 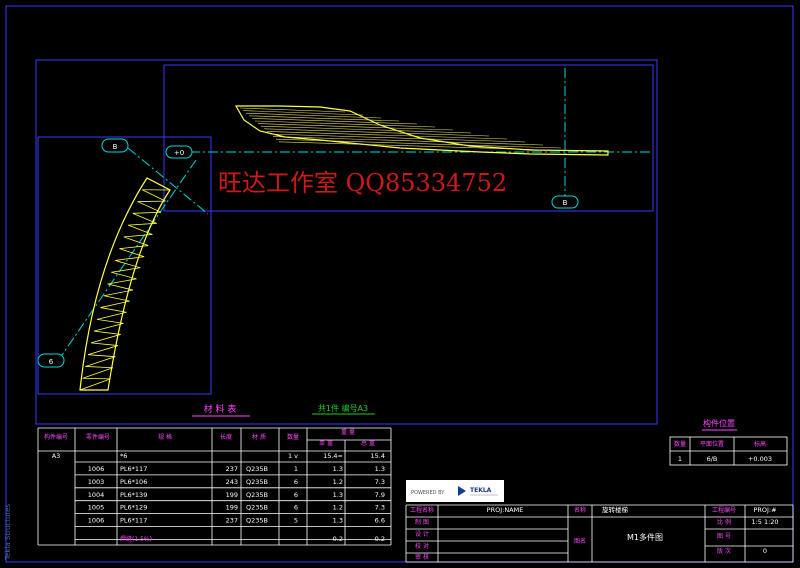 What do you see at coordinates (680, 444) in the screenshot?
I see `position-header-count: 数量` at bounding box center [680, 444].